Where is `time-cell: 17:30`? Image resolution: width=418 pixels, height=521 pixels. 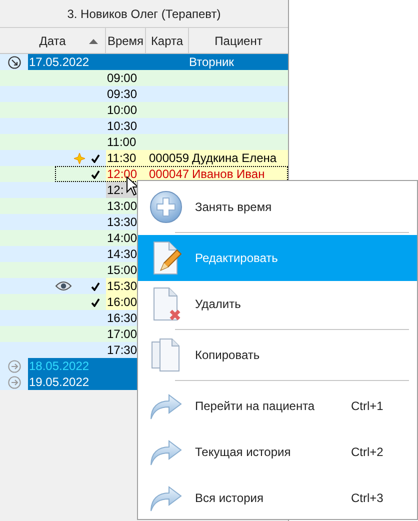 time-cell: 17:30 is located at coordinates (122, 350).